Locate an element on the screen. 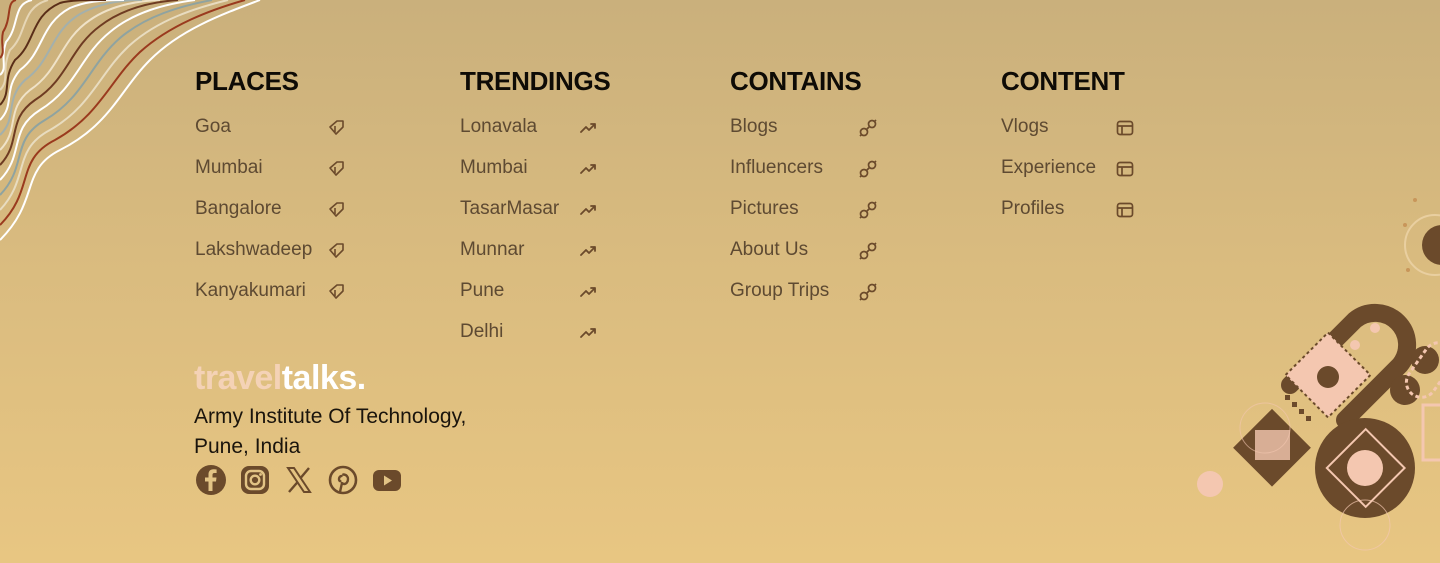 Image resolution: width=1440 pixels, height=563 pixels. content-column: CONTENT Vlogs Experience Profiles is located at coordinates (1067, 149).